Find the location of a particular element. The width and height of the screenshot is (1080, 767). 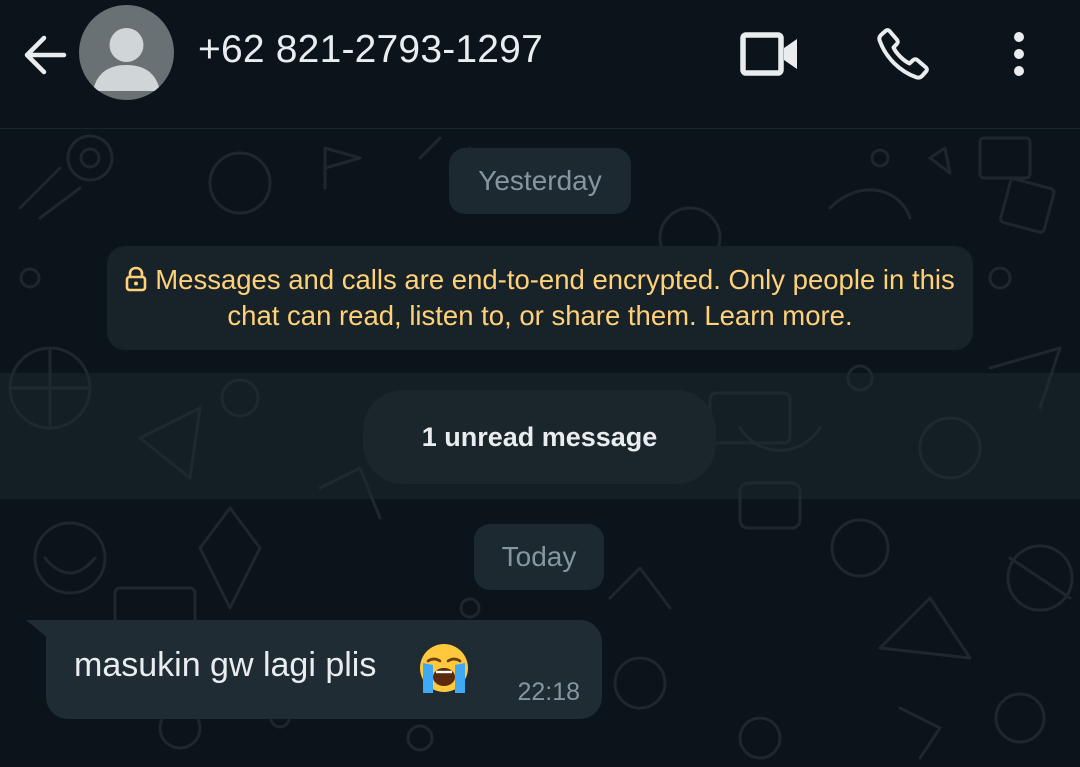

lock-icon is located at coordinates (136, 279).